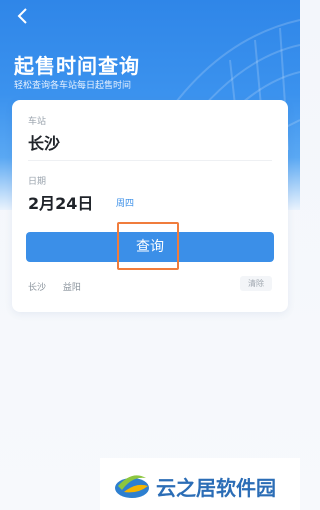  What do you see at coordinates (73, 86) in the screenshot?
I see `page-subtitle: 轻松查询各车站每日起售时间` at bounding box center [73, 86].